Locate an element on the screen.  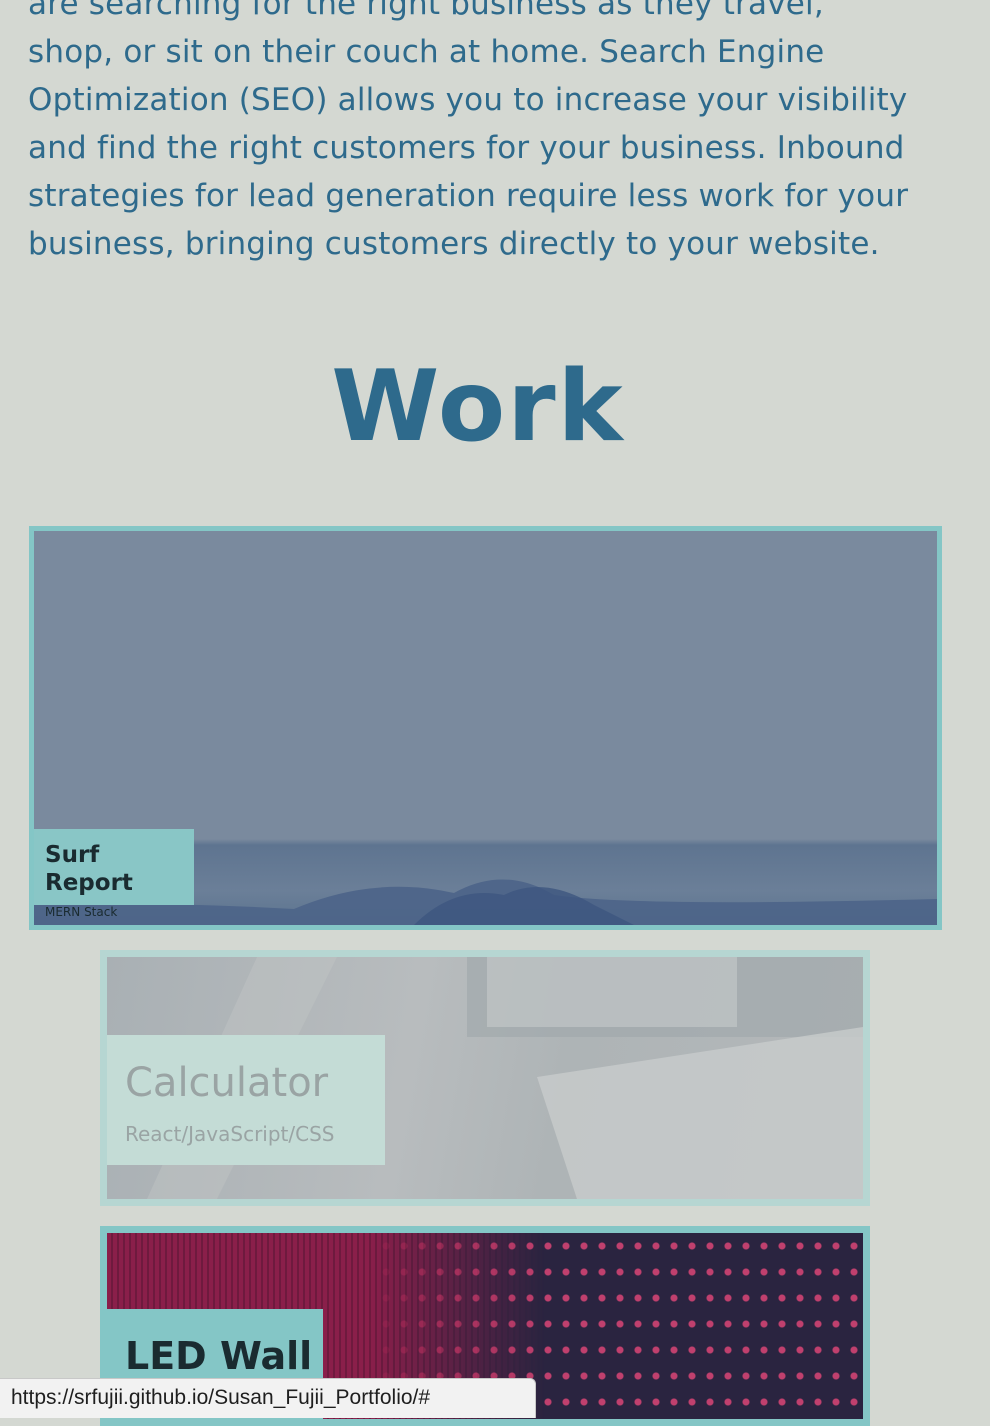
work-section-title: Work is located at coordinates (478, 407).